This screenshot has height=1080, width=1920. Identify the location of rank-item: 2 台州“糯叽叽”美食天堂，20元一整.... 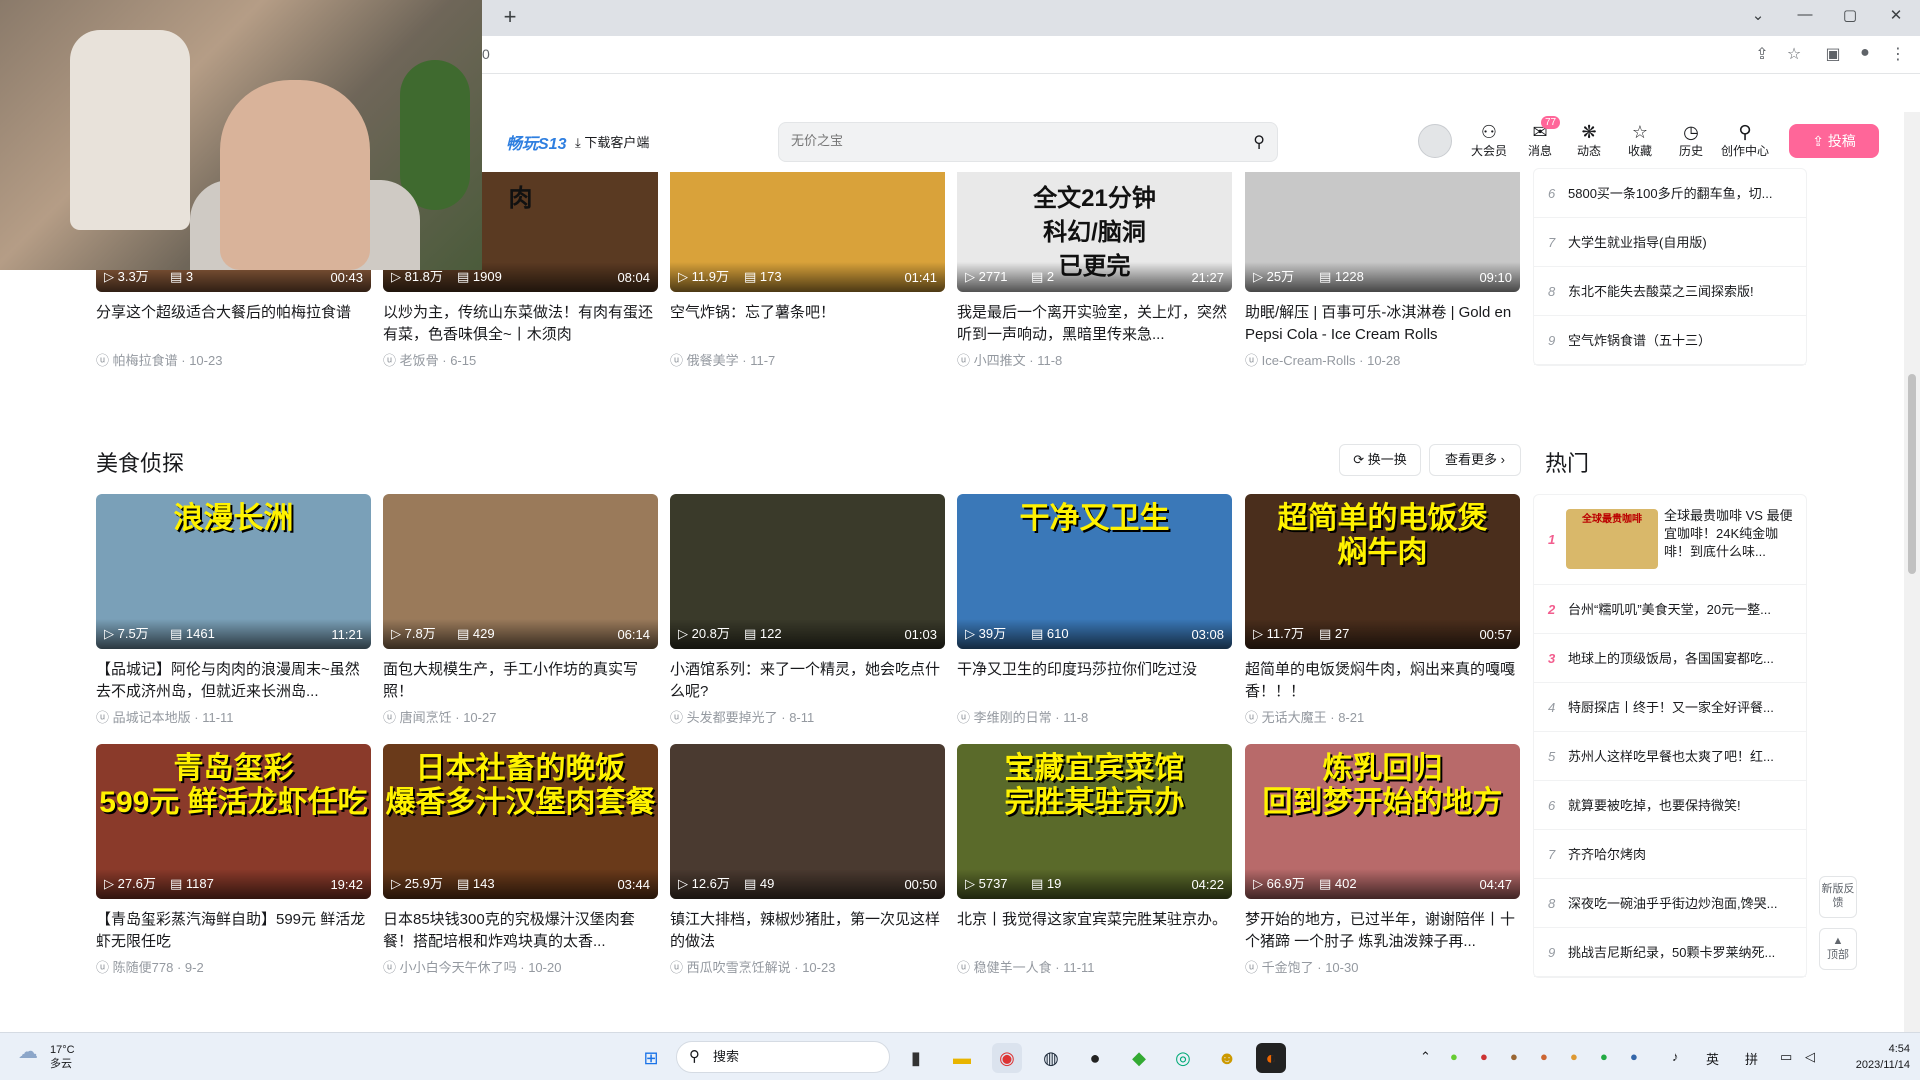
(1670, 609).